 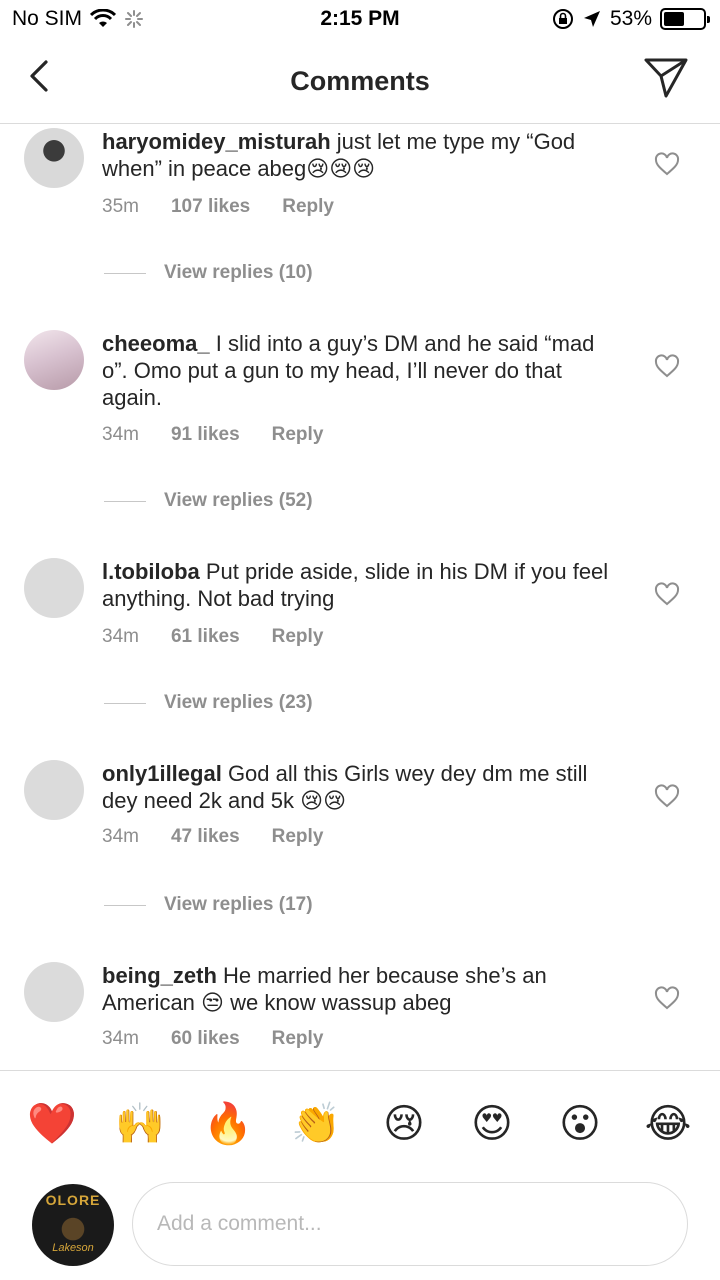 I want to click on page-title: Comments, so click(x=360, y=81).